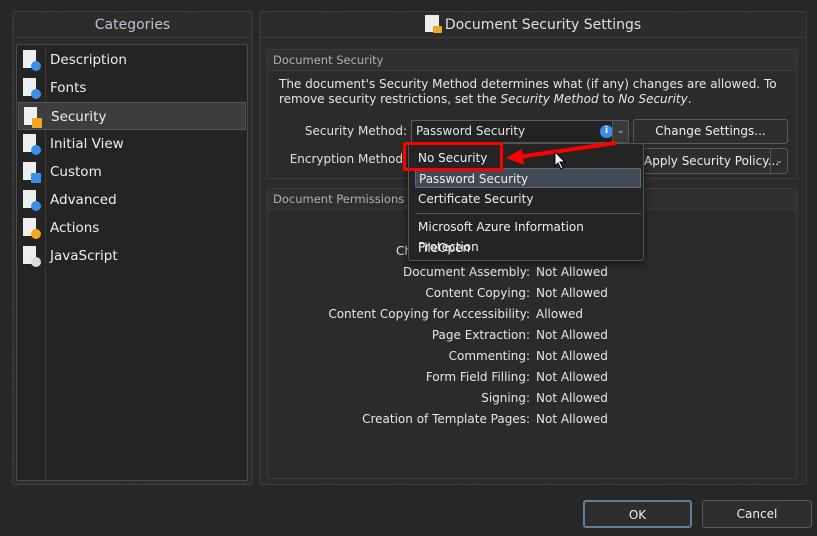 This screenshot has width=817, height=536. Describe the element at coordinates (480, 335) in the screenshot. I see `permission-label: Page Extraction:` at that location.